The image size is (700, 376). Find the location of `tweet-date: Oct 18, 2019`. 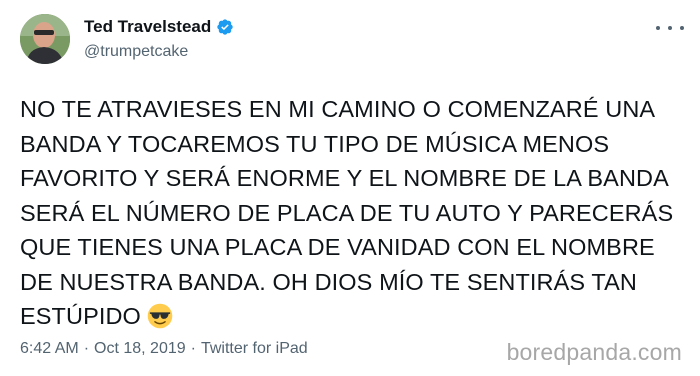

tweet-date: Oct 18, 2019 is located at coordinates (140, 348).